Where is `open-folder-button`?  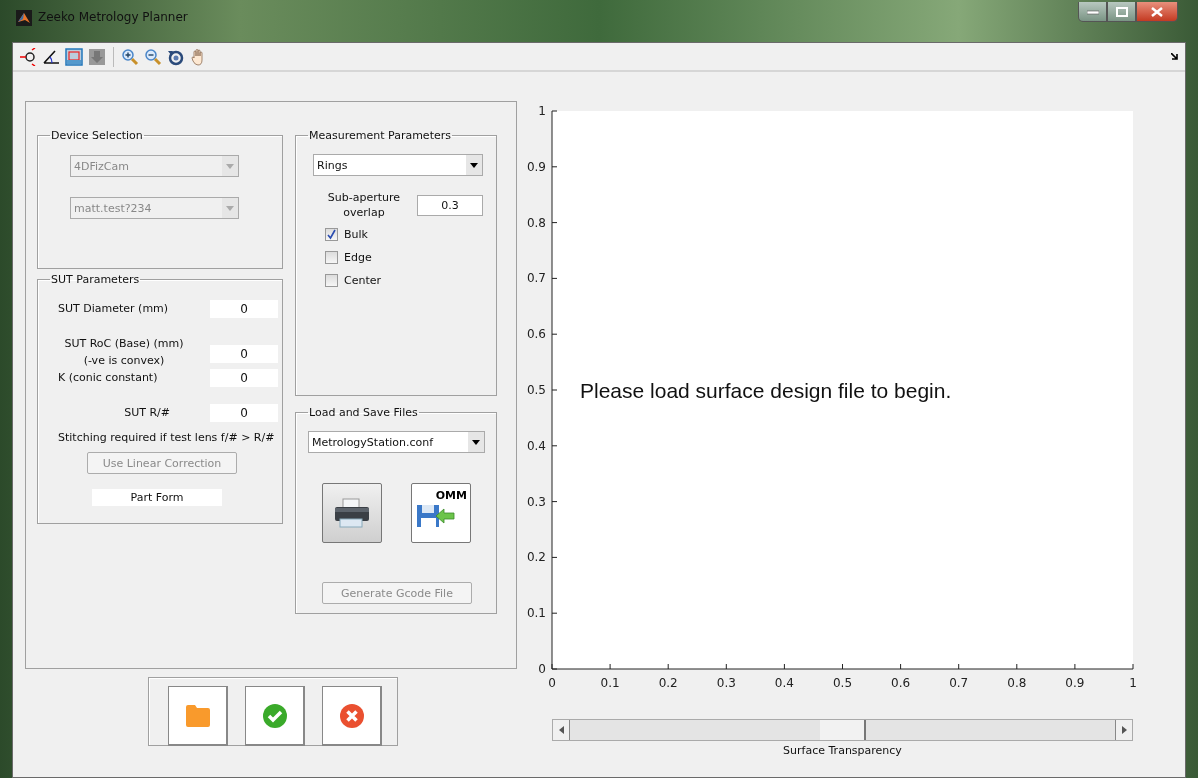
open-folder-button is located at coordinates (198, 716).